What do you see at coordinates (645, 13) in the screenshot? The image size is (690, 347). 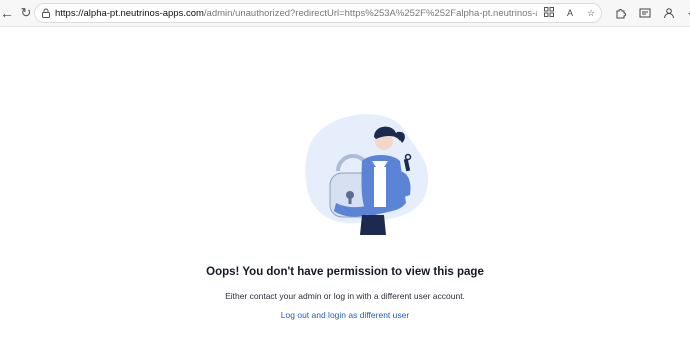 I see `favorites-icon` at bounding box center [645, 13].